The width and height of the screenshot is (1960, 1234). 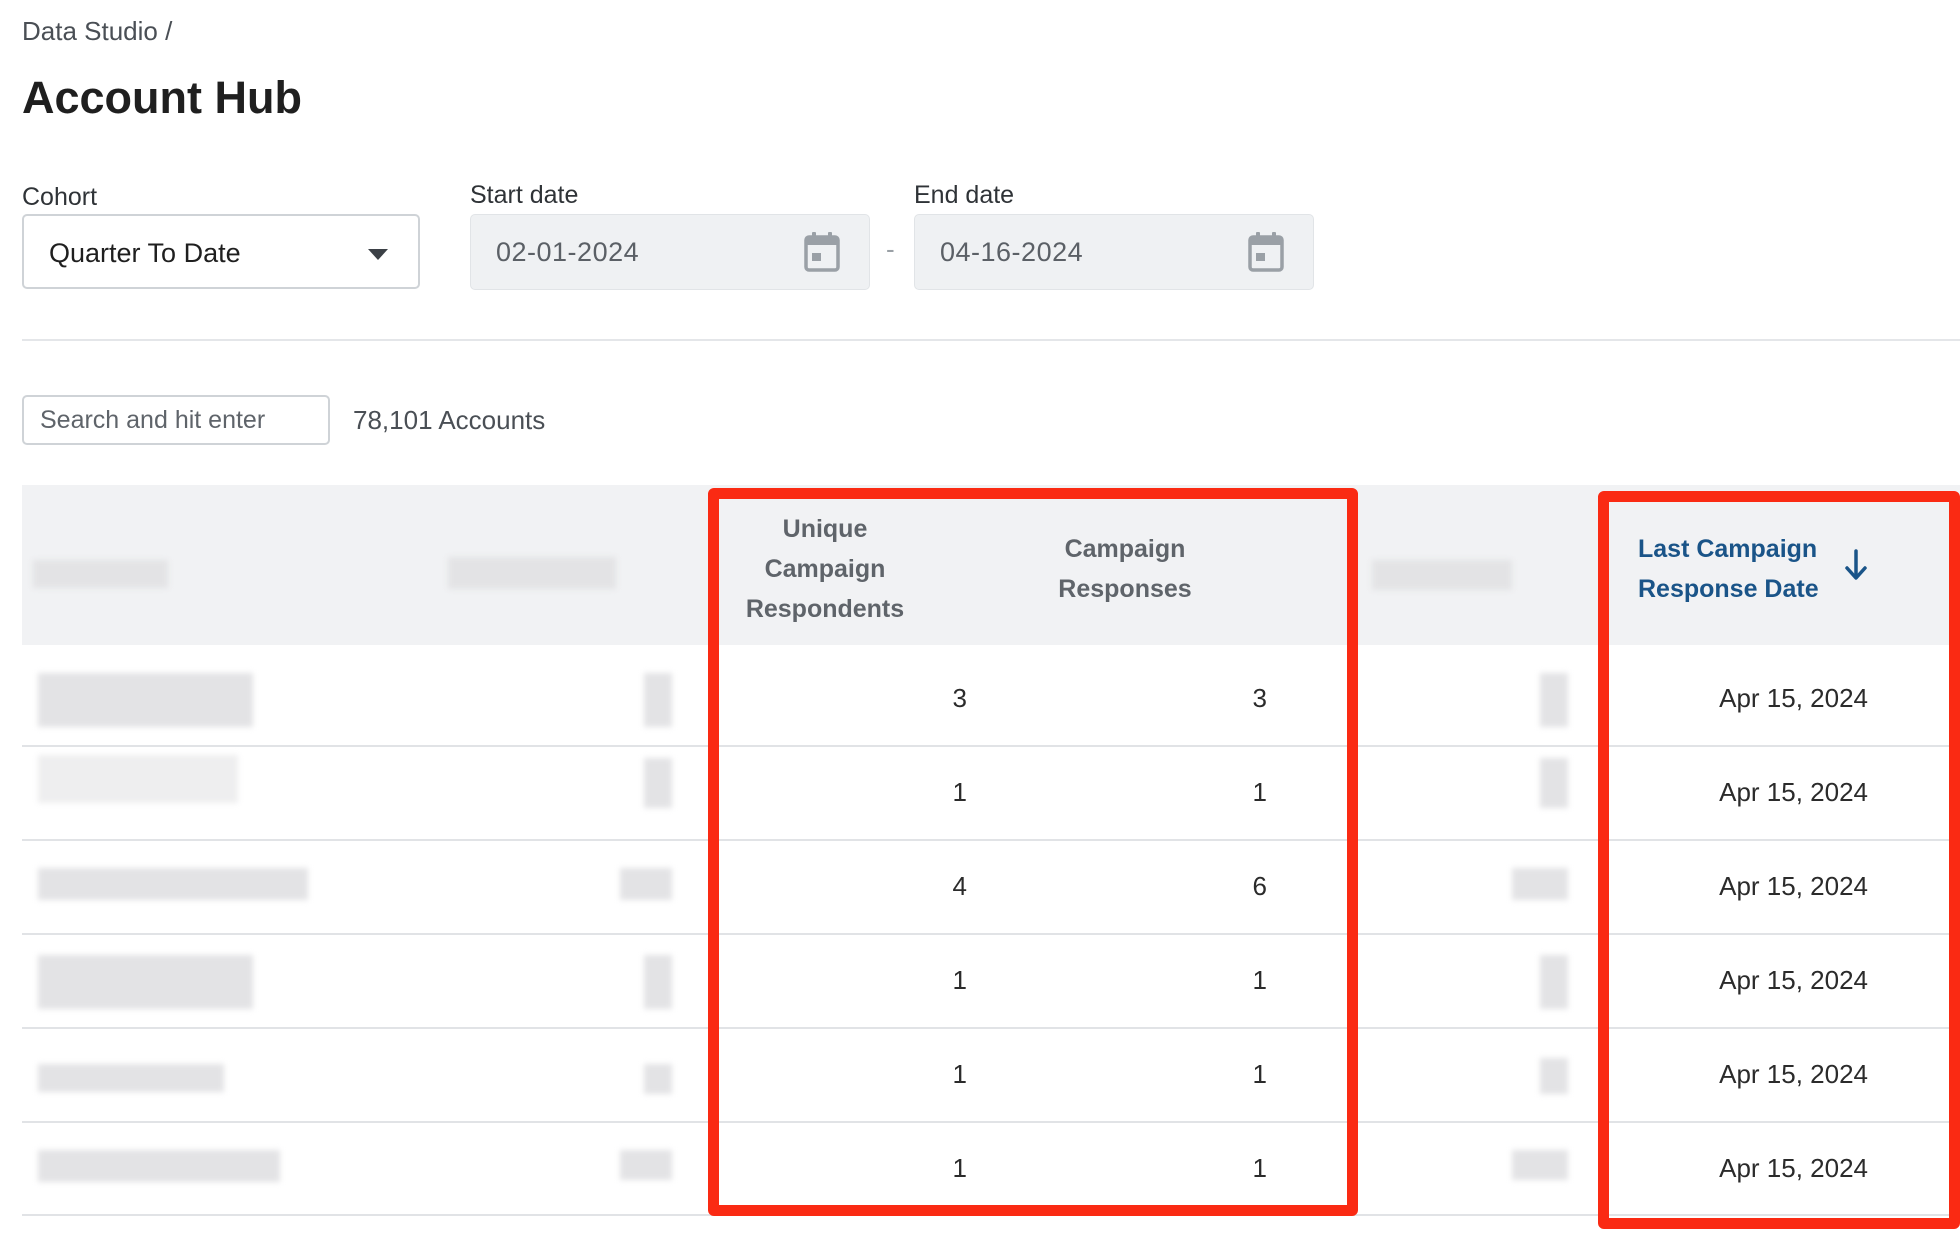 I want to click on start-date-field: 02-01-2024, so click(x=670, y=252).